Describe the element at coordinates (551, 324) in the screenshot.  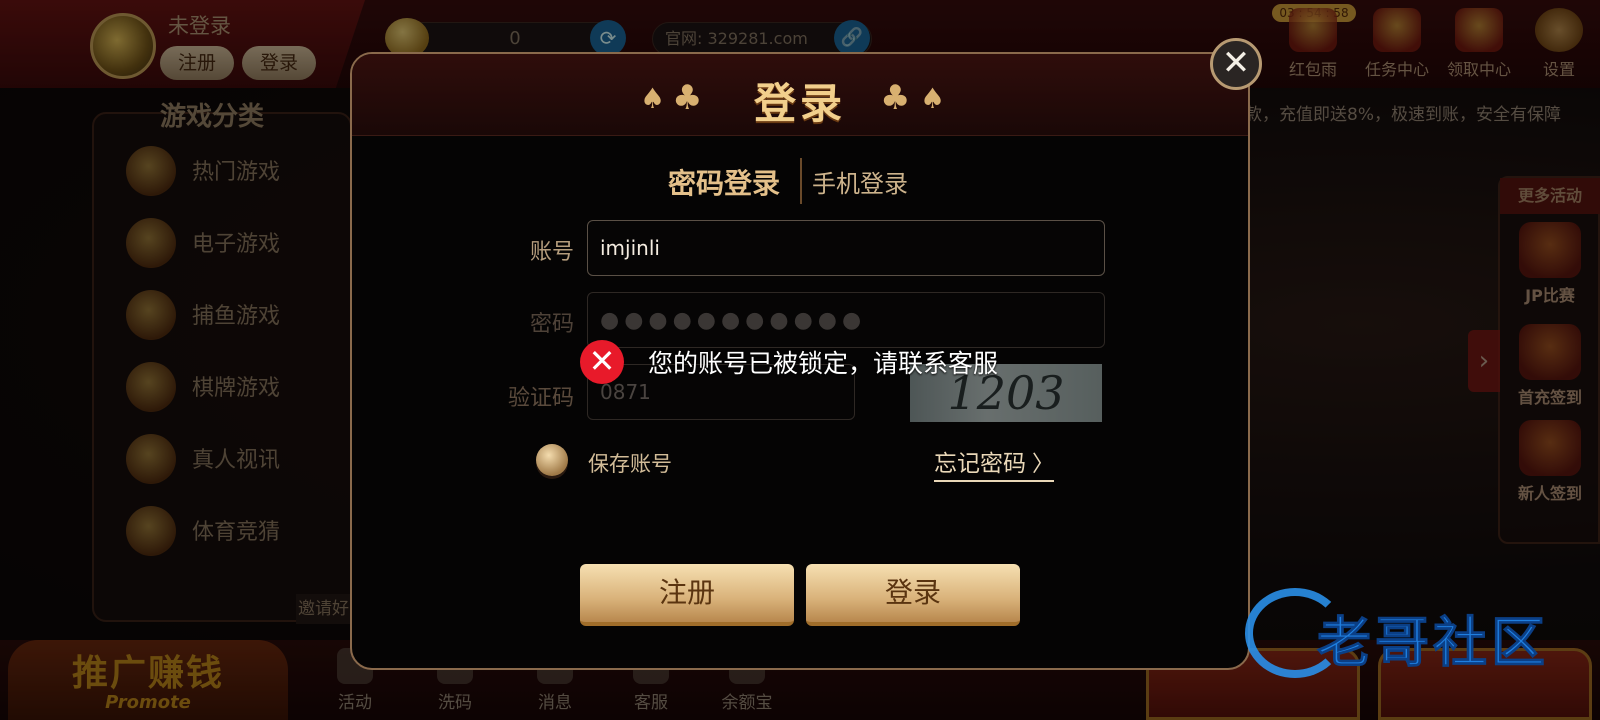
I see `password-label: 密码` at that location.